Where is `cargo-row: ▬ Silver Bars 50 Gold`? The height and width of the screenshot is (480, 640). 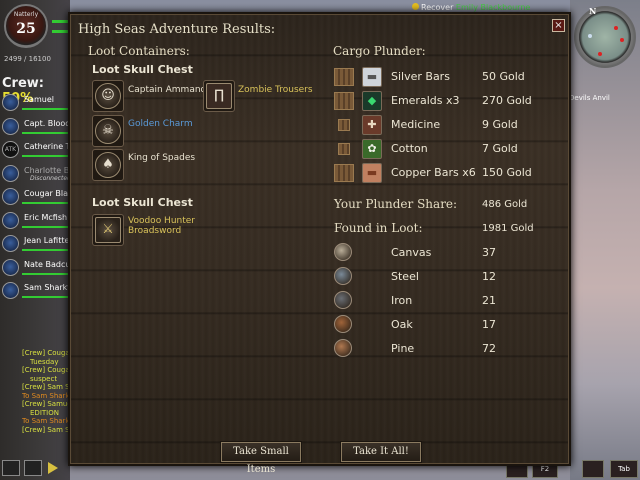
cargo-row: ▬ Silver Bars 50 Gold is located at coordinates (447, 77).